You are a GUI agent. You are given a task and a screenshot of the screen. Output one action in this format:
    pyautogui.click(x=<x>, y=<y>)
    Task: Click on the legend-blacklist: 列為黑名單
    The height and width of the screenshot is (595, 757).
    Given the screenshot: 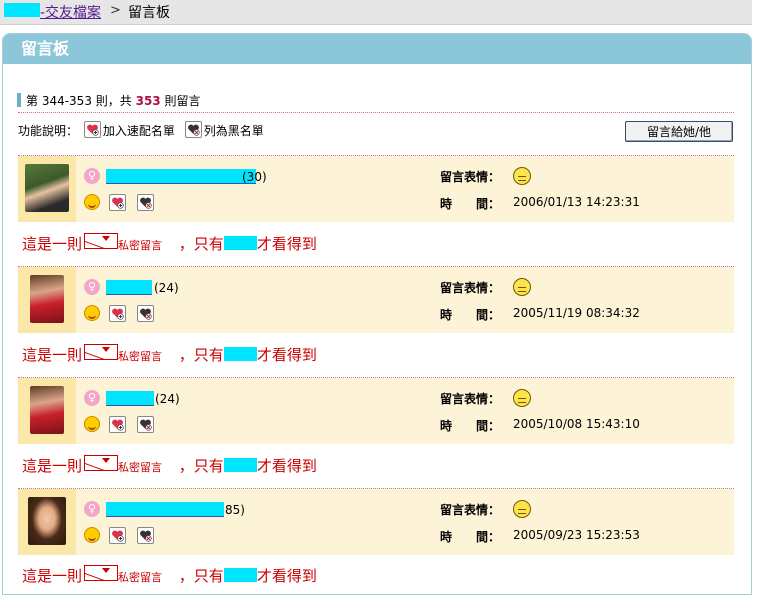 What is the action you would take?
    pyautogui.click(x=233, y=131)
    